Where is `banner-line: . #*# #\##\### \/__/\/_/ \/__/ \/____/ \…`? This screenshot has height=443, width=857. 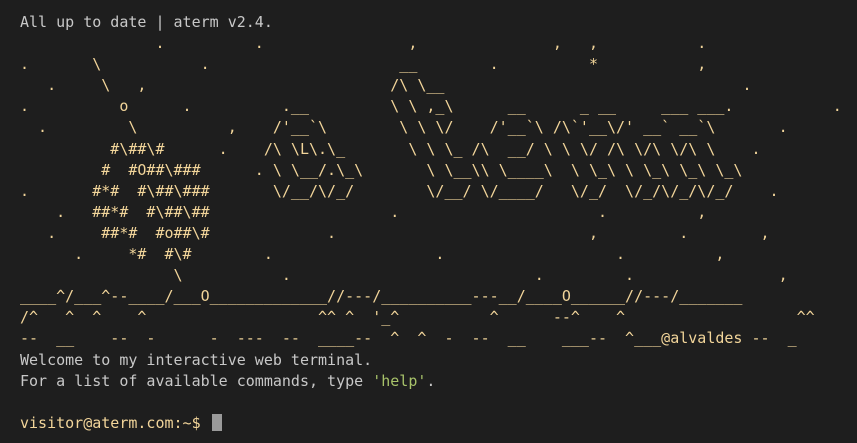 banner-line: . #*# #\##\### \/__/\/_/ \/__/ \/____/ \… is located at coordinates (399, 190).